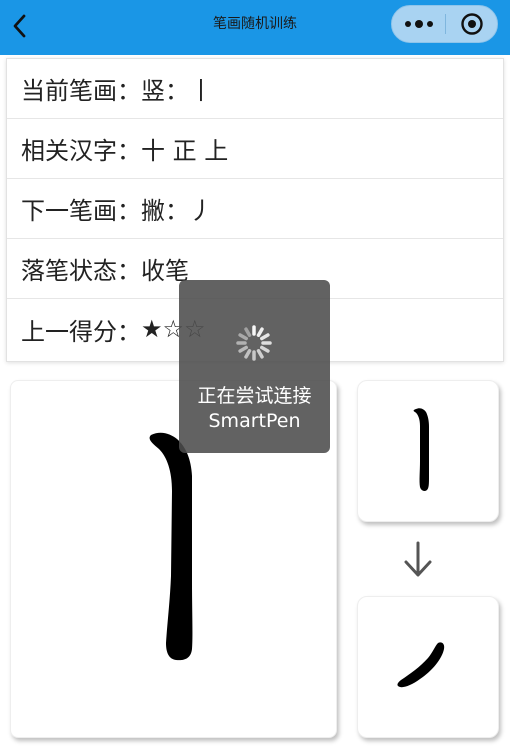 Image resolution: width=510 pixels, height=746 pixels. I want to click on next-stroke-row: 下一笔画： 撇：丿, so click(255, 209).